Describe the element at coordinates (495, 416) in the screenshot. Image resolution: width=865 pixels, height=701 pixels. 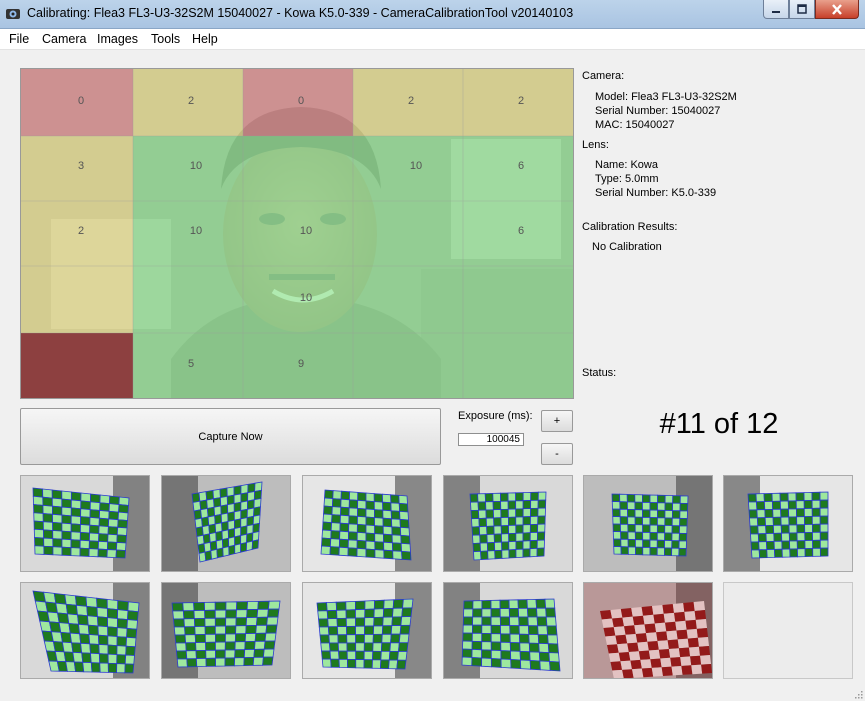
I see `exposure-label: Exposure (ms):` at that location.